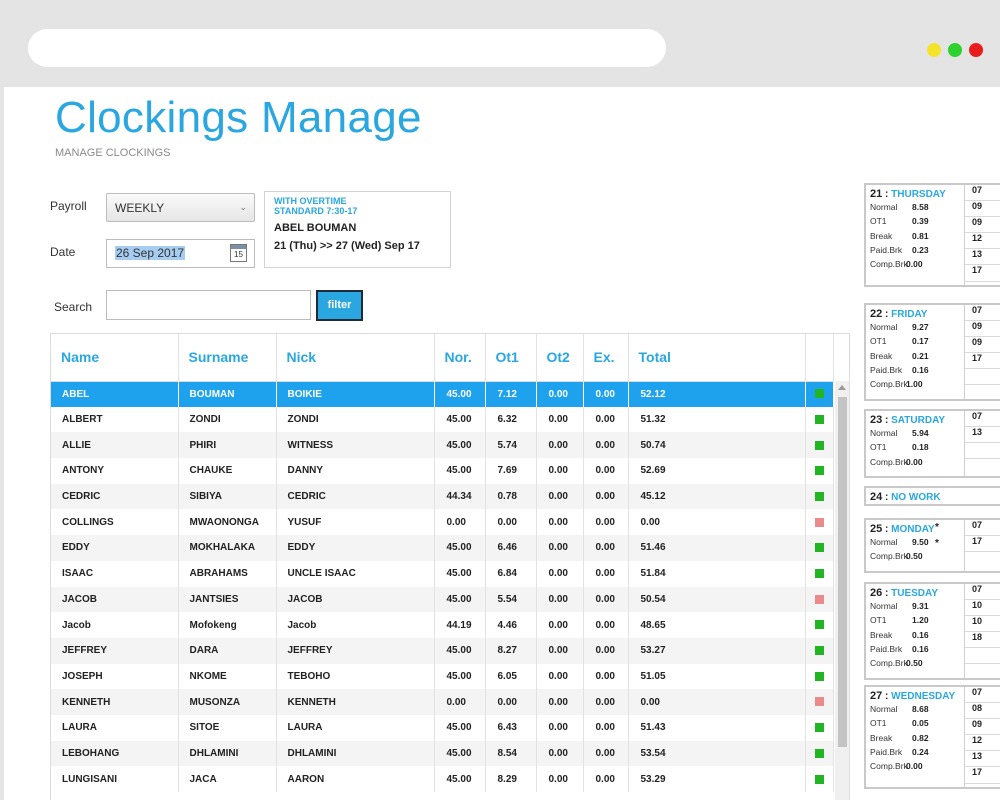  I want to click on day-stat-row: Comp.Brk 0.50, so click(915, 665).